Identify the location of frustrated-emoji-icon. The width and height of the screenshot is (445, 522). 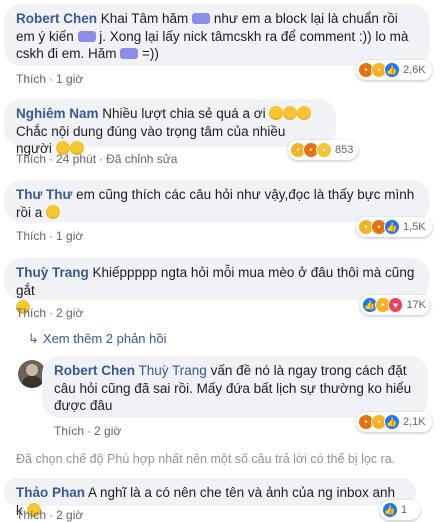
(53, 211).